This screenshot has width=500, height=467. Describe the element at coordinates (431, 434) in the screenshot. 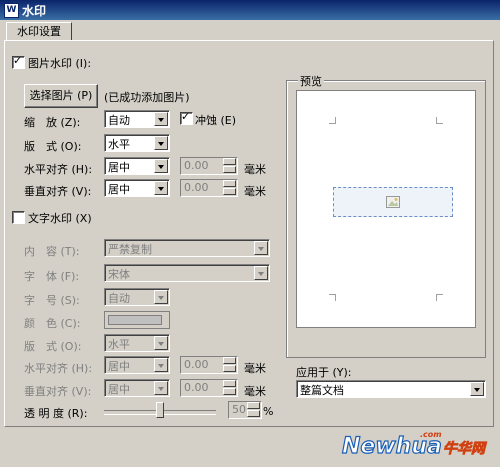

I see `svg-text: .com` at that location.